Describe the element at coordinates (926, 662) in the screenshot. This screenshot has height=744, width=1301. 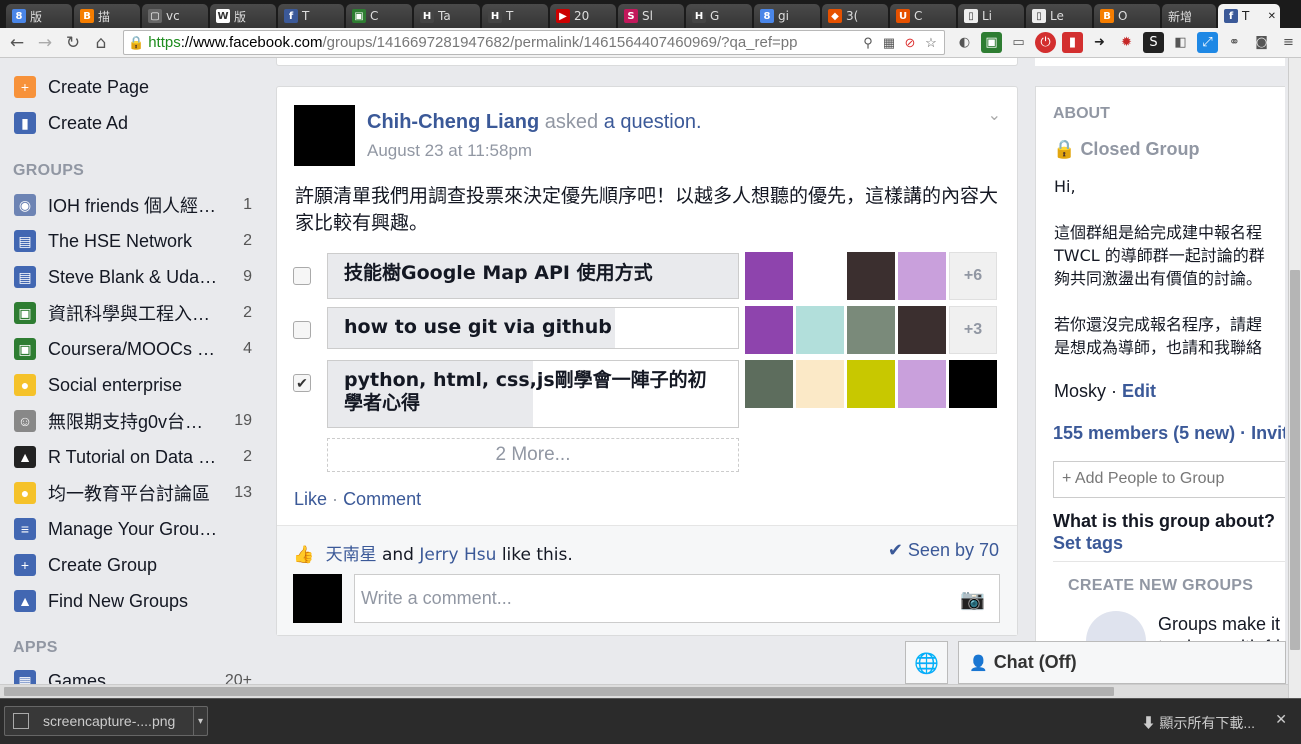
I see `globe-icon: 🌐` at that location.